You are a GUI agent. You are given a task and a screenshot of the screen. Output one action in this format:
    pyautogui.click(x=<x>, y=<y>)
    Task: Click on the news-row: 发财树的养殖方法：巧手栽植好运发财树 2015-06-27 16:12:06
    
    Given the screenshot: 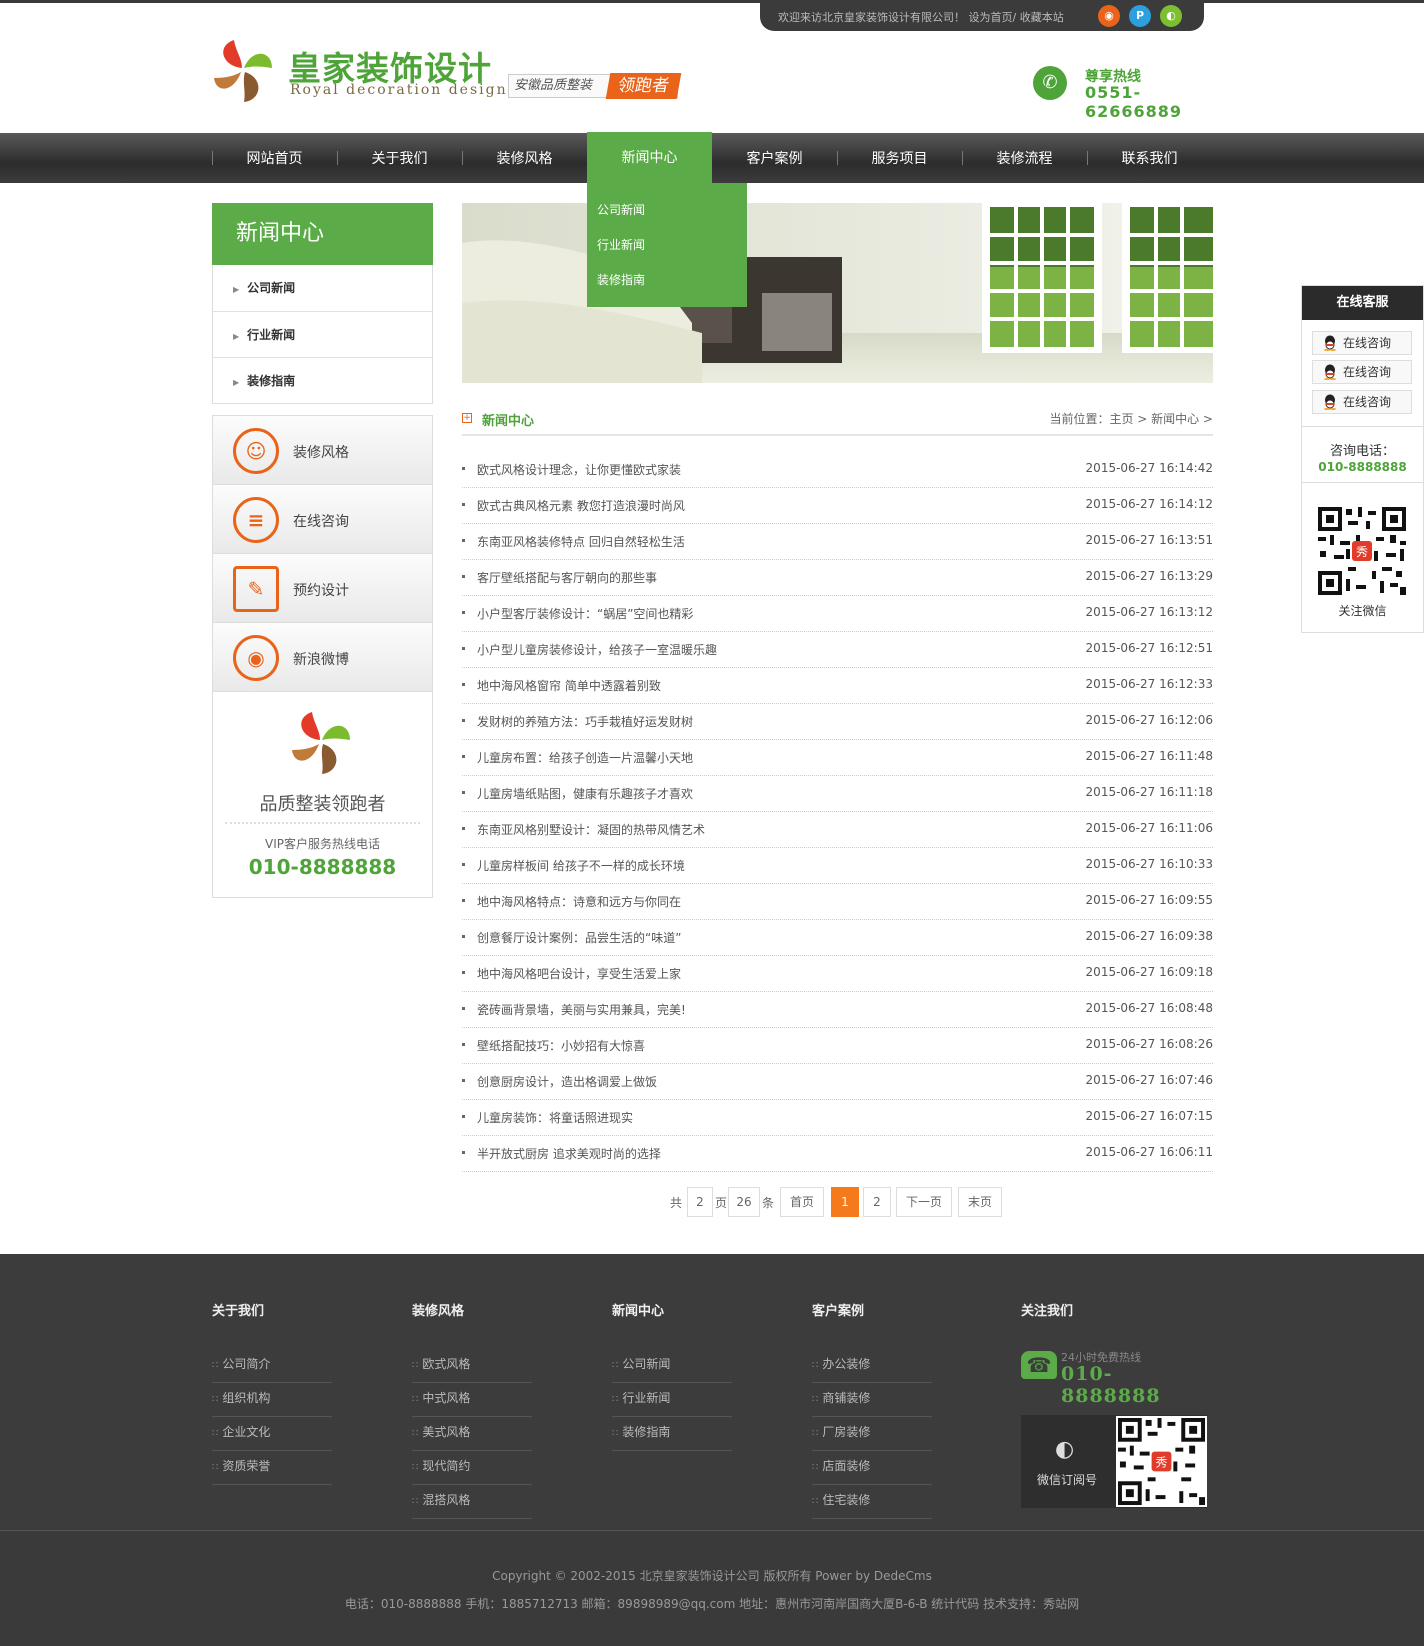 What is the action you would take?
    pyautogui.click(x=837, y=722)
    